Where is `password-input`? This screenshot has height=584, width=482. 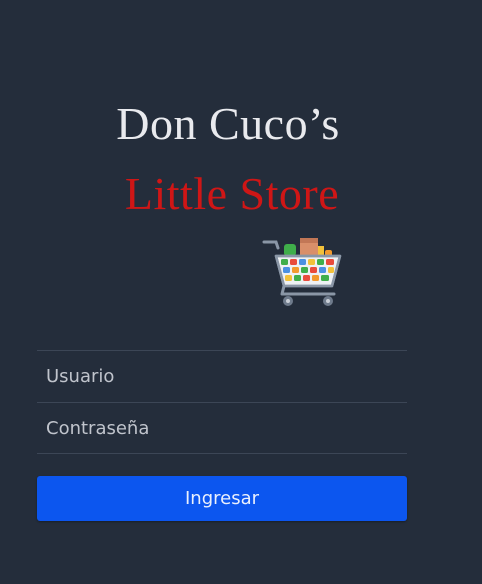 password-input is located at coordinates (222, 428).